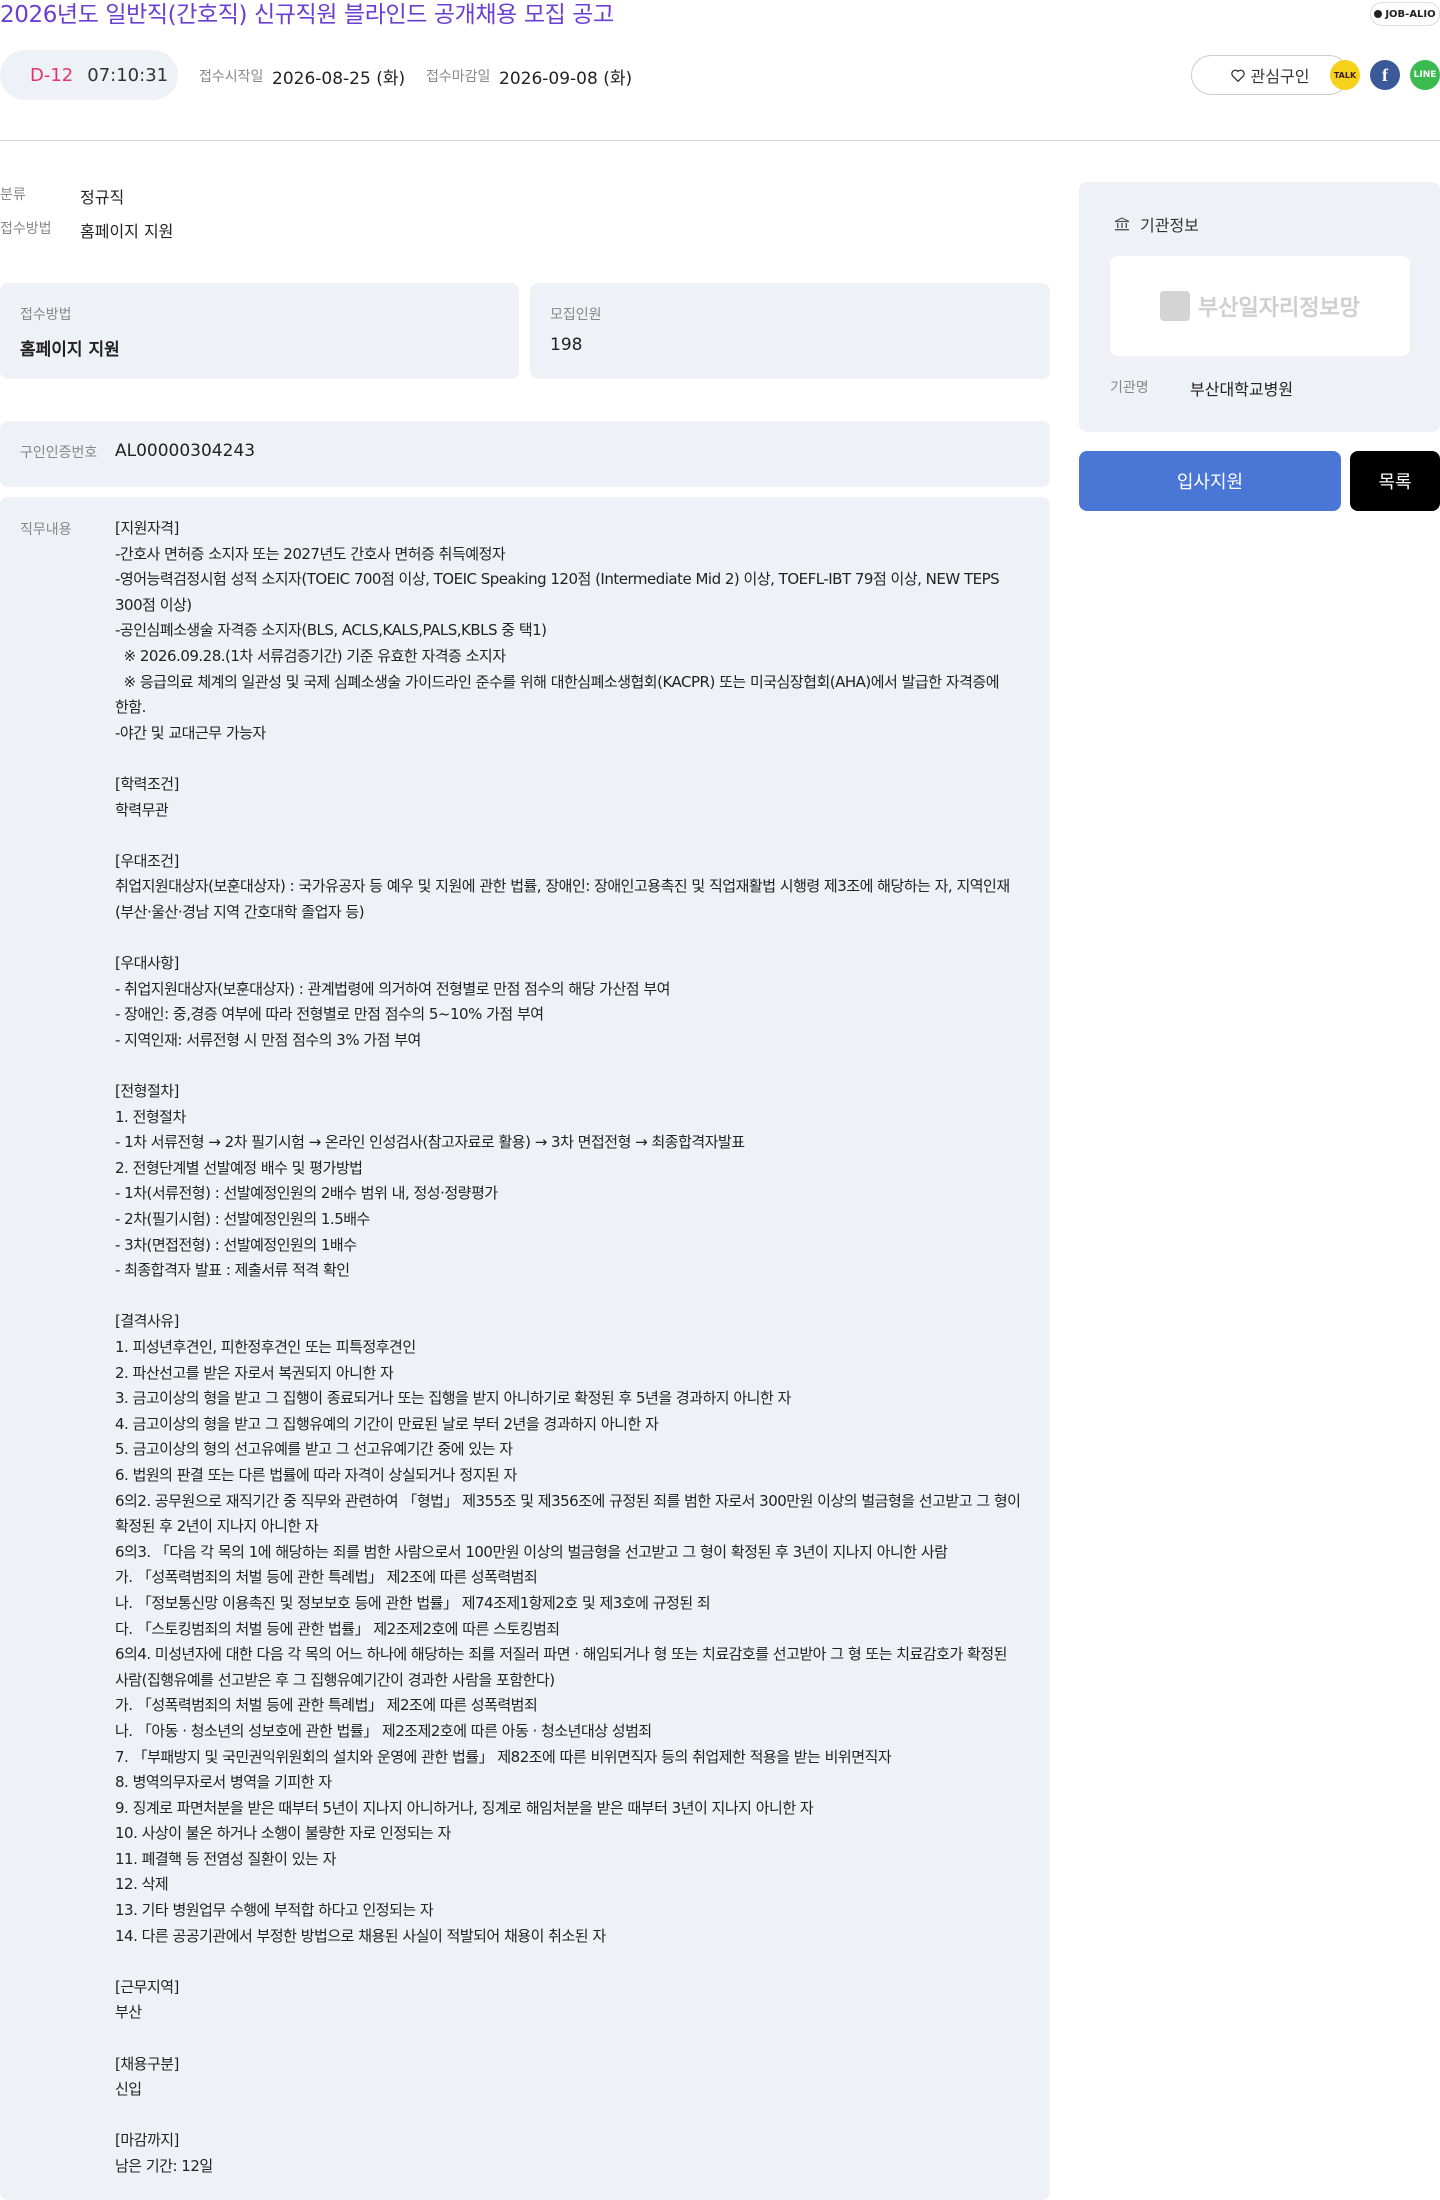 This screenshot has width=1440, height=2200. What do you see at coordinates (307, 15) in the screenshot?
I see `page-title: 2026년도 일반직(간호직) 신규직원 블라인드 공개채용 모집 공고` at bounding box center [307, 15].